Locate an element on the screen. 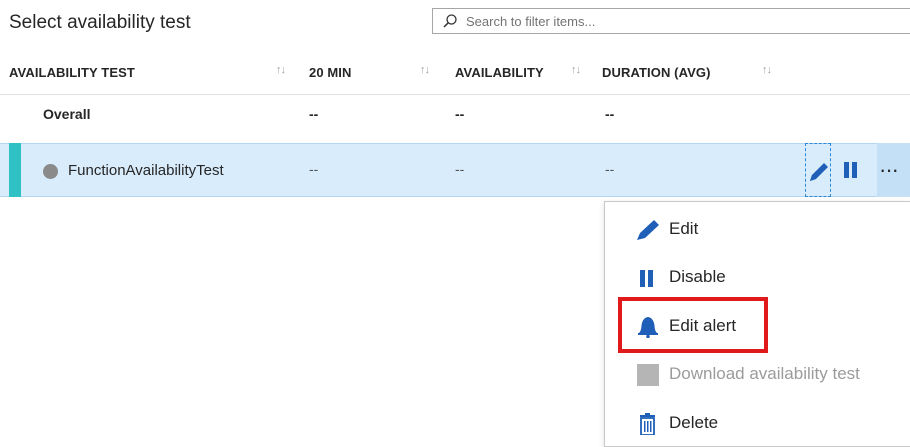 The image size is (910, 447). more-actions-button: ··· is located at coordinates (893, 170).